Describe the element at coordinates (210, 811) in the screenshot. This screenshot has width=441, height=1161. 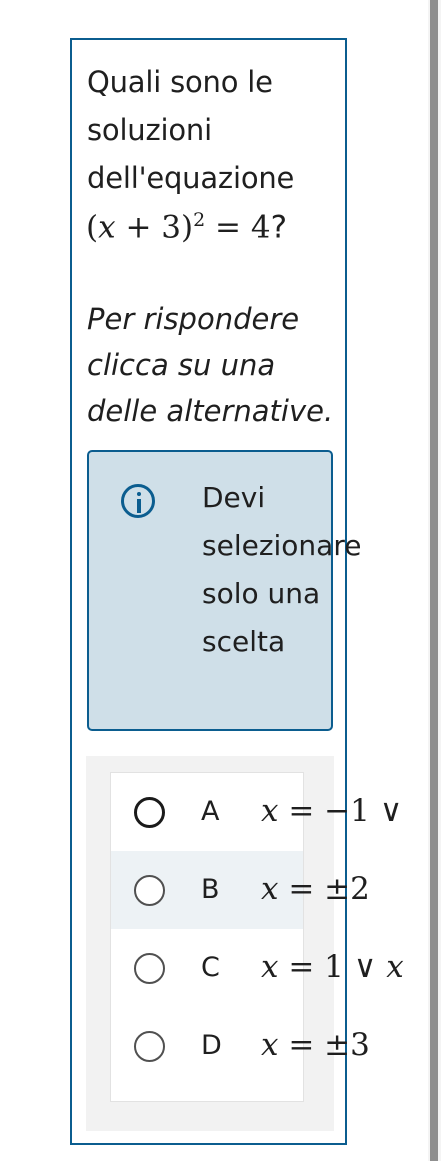
I see `choice-letter: A` at that location.